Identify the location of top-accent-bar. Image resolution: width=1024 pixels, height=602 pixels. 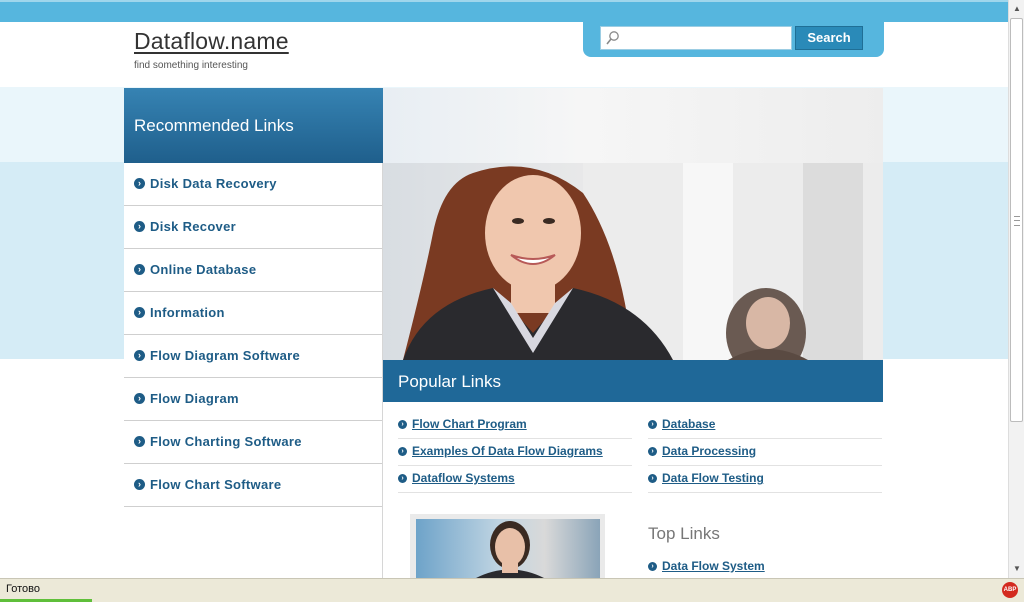
(504, 11).